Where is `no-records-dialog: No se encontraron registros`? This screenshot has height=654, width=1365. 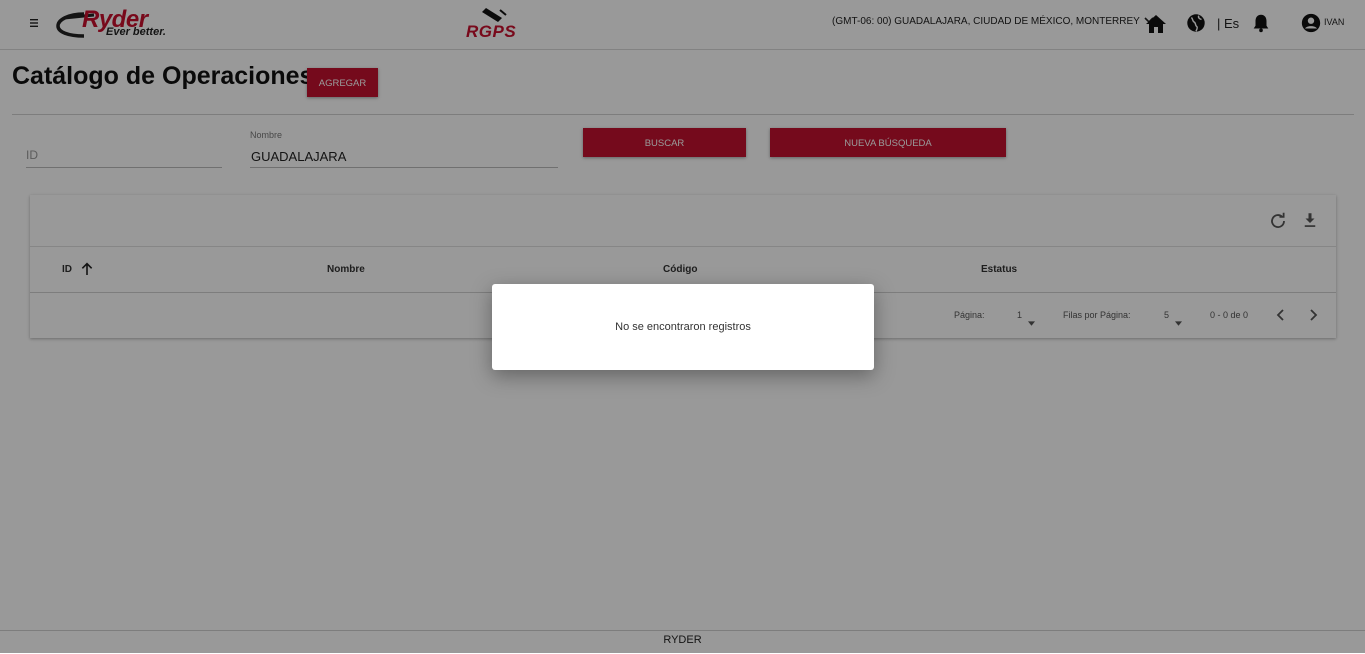
no-records-dialog: No se encontraron registros is located at coordinates (683, 327).